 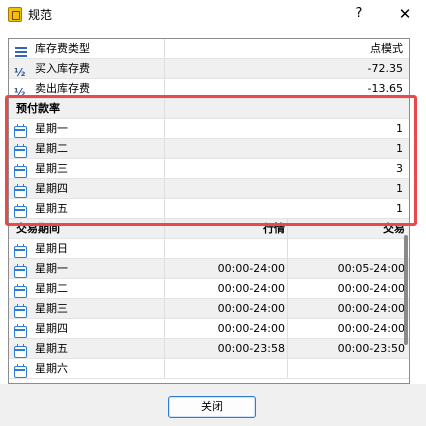 I want to click on list-row: 星期日, so click(x=209, y=249).